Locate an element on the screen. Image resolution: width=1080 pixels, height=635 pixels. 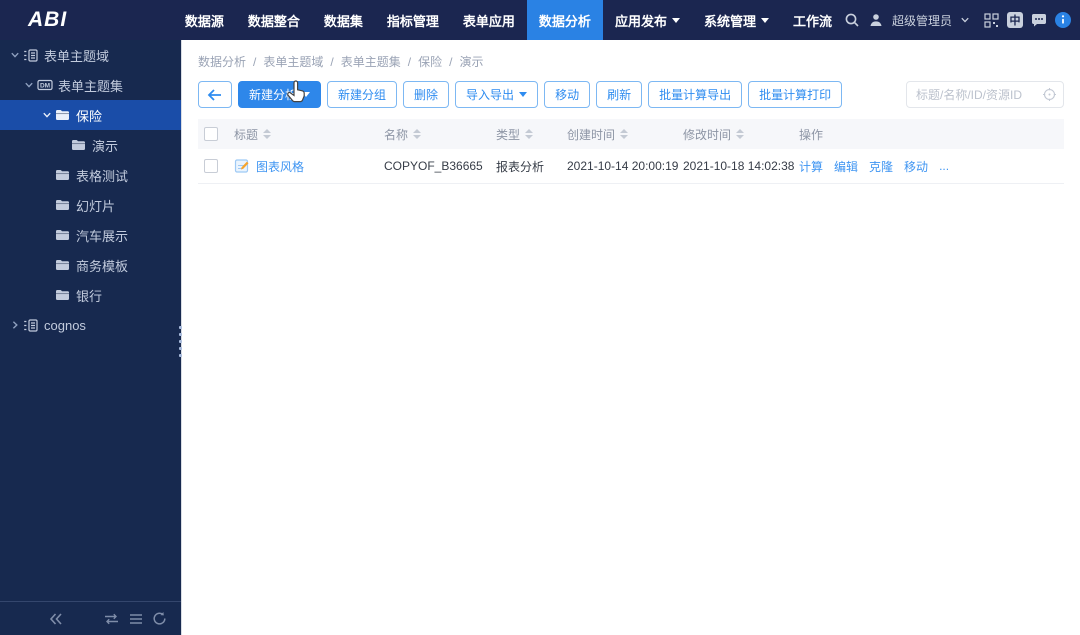
tree-item: DM 表单主题集 is located at coordinates (90, 85).